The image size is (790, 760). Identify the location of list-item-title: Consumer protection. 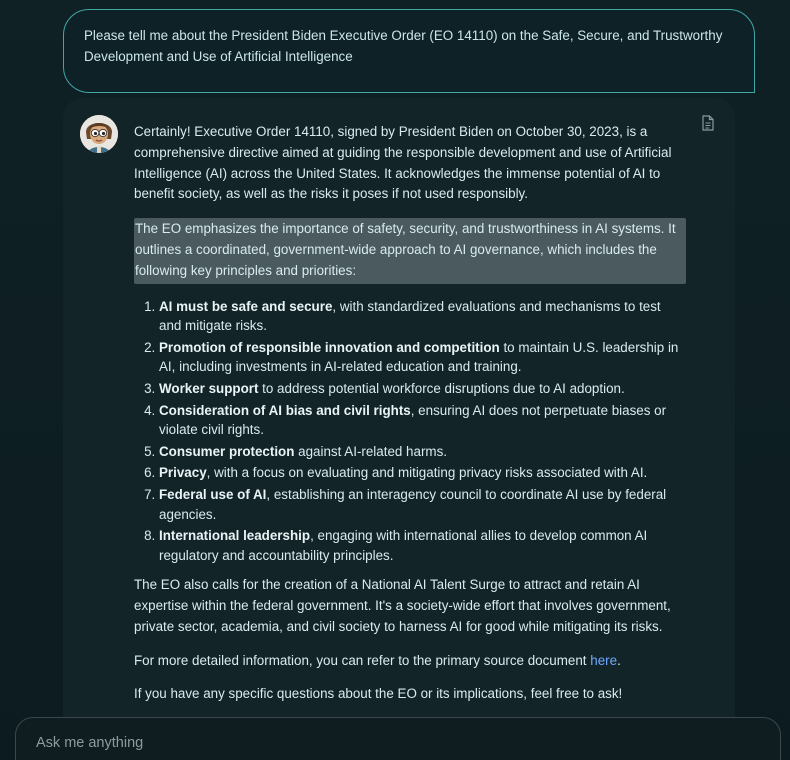
(227, 451).